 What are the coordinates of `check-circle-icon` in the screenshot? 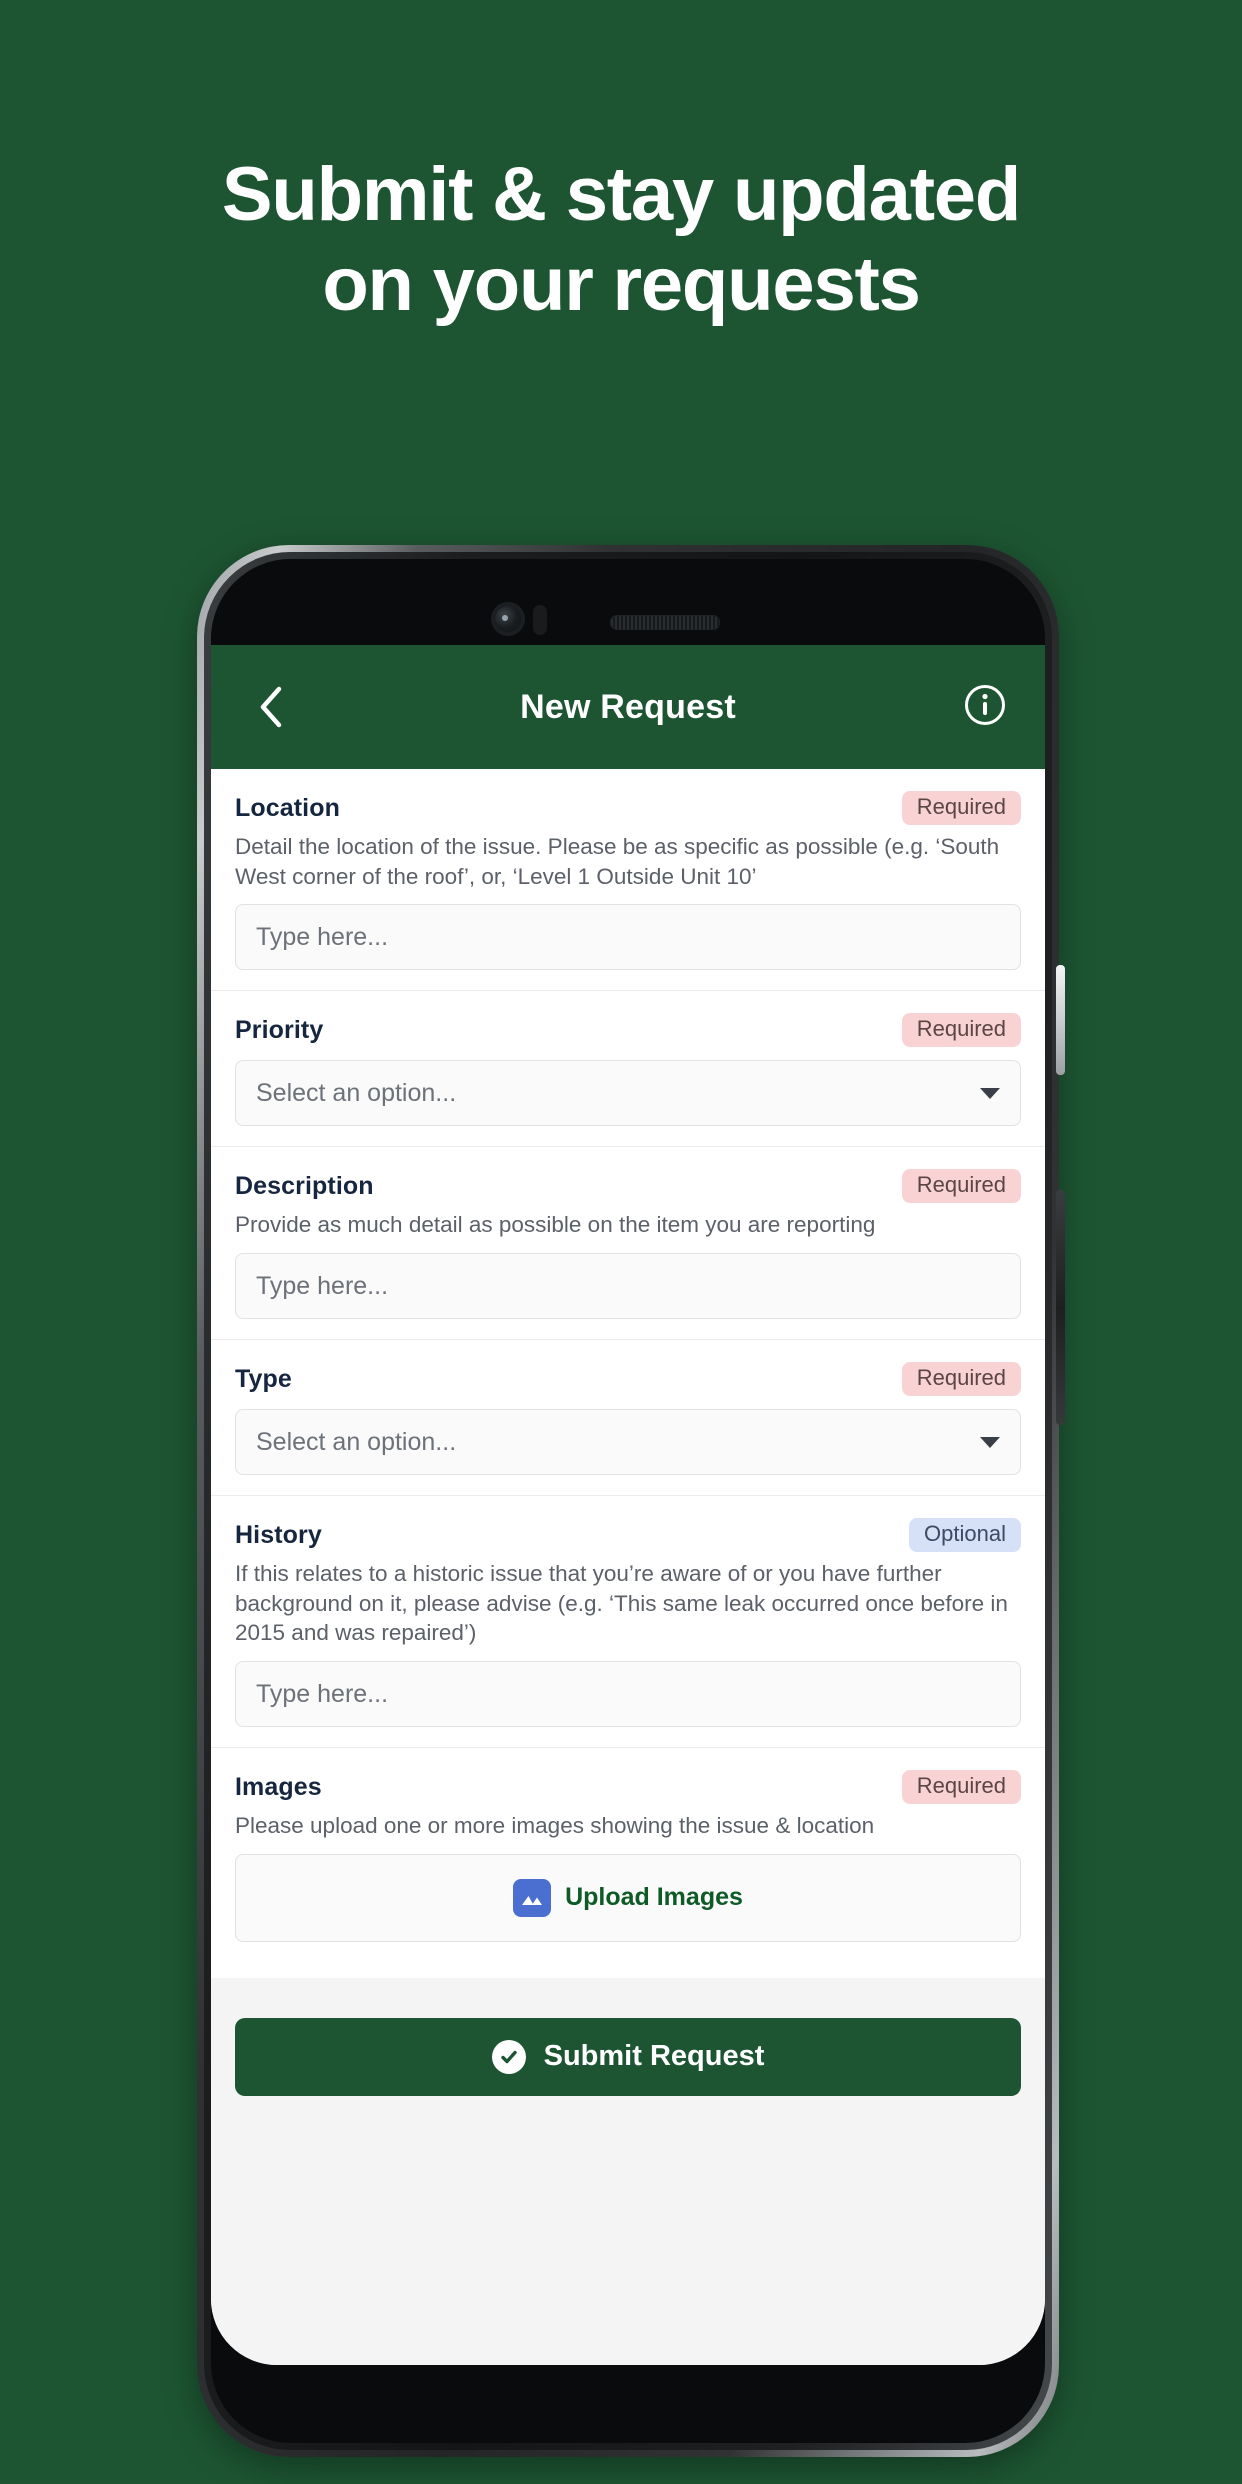 It's located at (508, 2056).